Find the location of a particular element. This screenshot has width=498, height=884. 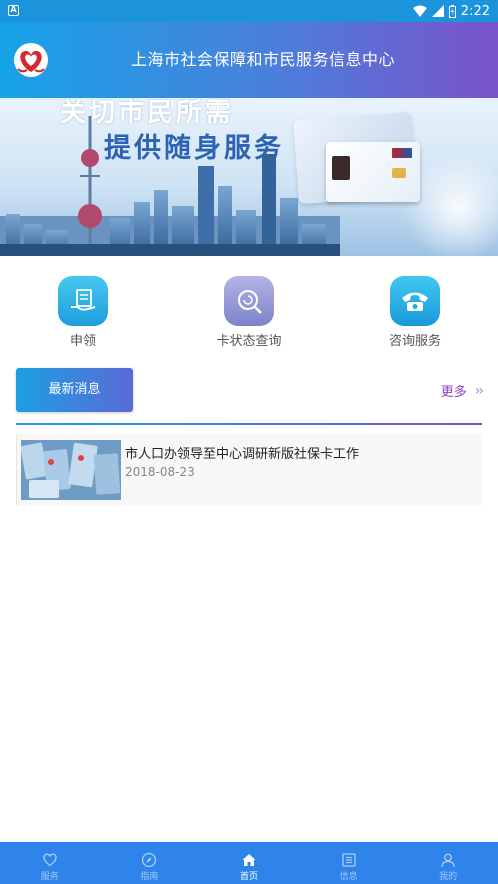

tab-service: 服务 is located at coordinates (50, 863).